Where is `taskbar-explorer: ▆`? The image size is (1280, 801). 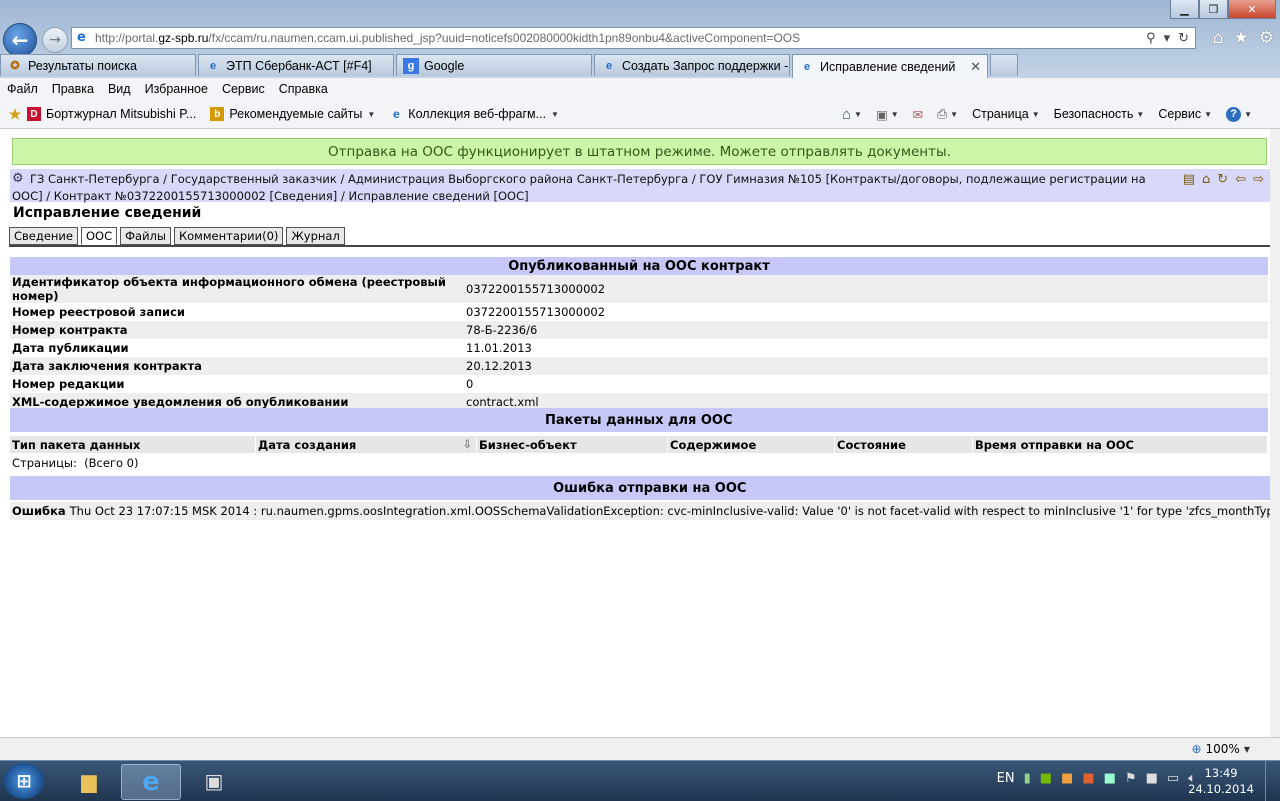 taskbar-explorer: ▆ is located at coordinates (89, 781).